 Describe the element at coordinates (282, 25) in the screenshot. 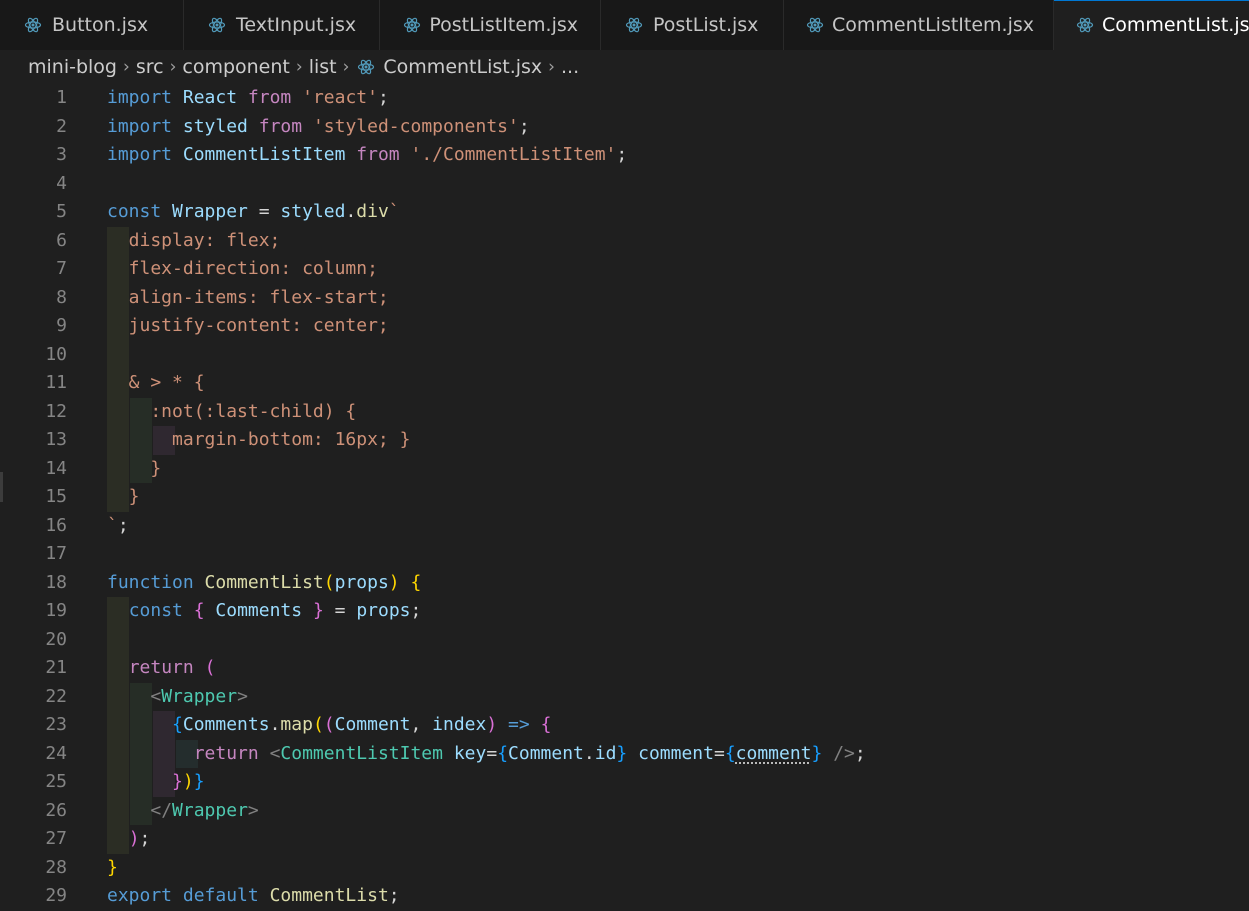

I see `tab-textinput: TextInput.jsx` at that location.